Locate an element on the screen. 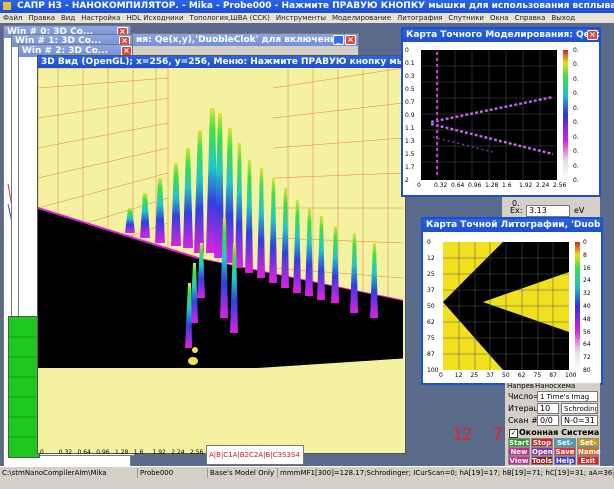  litho-scale-tick: 56 is located at coordinates (587, 332).